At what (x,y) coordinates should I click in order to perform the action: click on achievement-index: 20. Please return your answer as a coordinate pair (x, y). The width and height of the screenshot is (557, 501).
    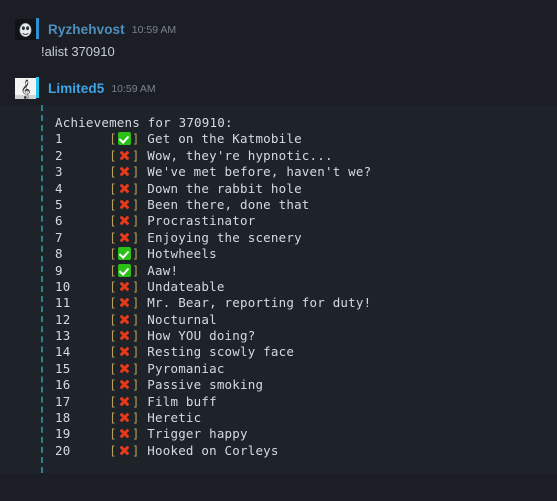
    Looking at the image, I should click on (82, 450).